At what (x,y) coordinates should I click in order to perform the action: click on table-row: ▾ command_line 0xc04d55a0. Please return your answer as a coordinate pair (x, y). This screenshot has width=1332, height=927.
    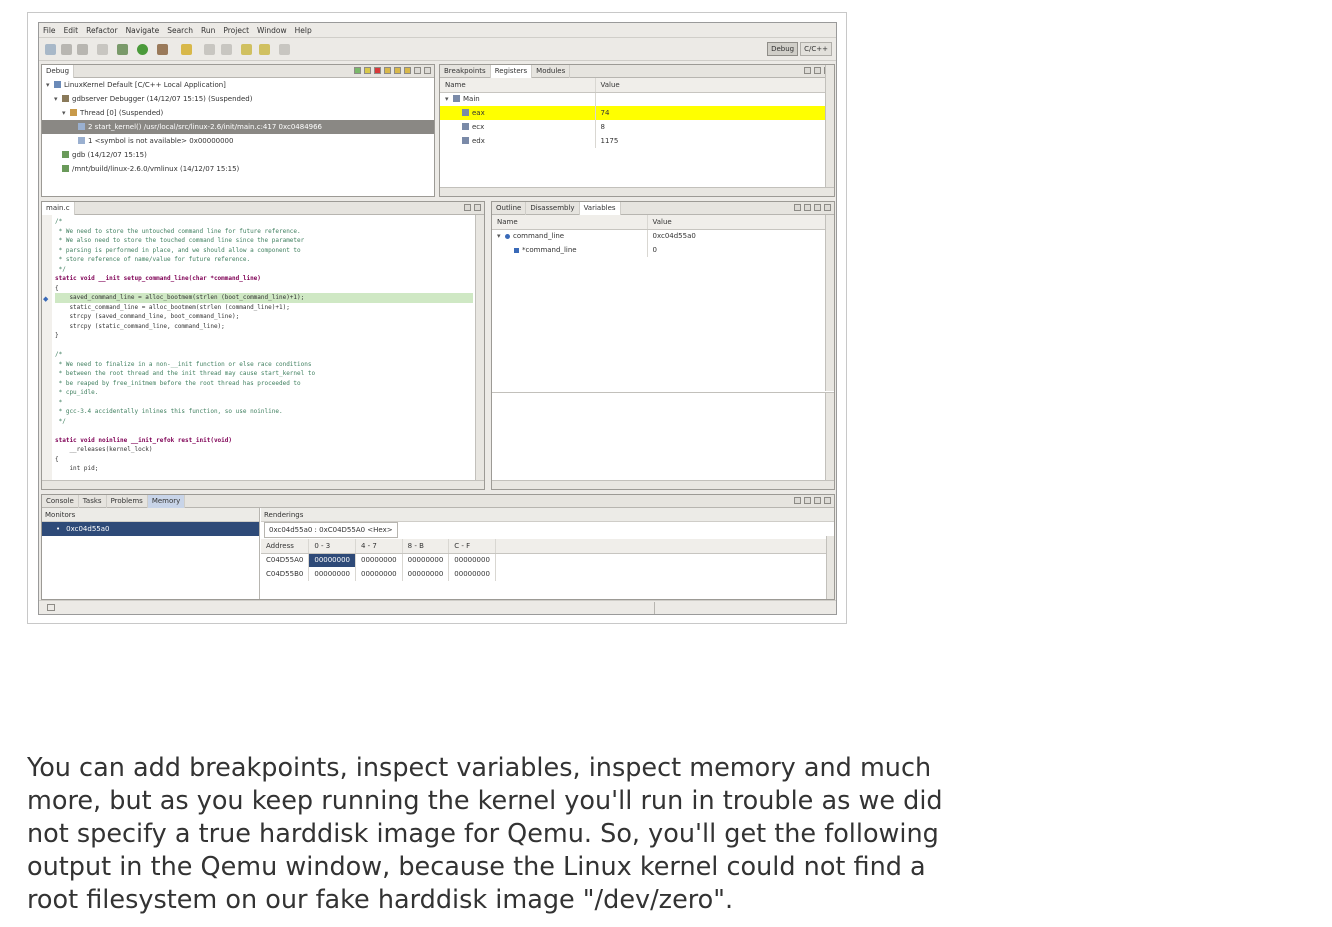
    Looking at the image, I should click on (663, 236).